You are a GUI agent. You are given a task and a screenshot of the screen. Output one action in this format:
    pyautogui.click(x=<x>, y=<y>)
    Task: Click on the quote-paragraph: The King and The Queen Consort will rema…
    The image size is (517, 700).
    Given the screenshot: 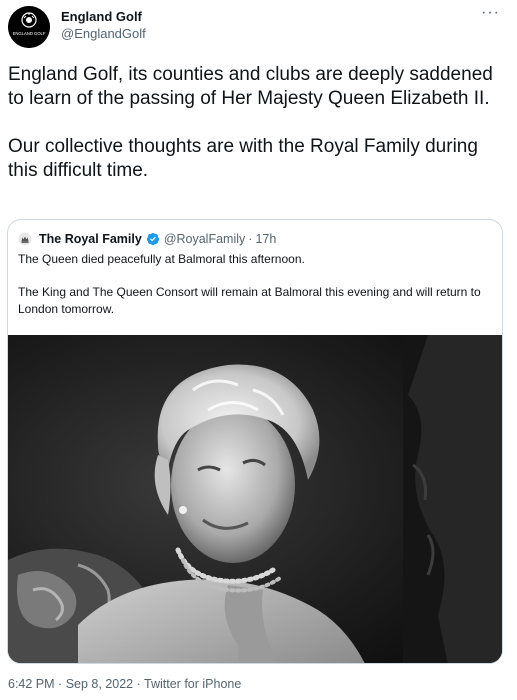 What is the action you would take?
    pyautogui.click(x=249, y=300)
    